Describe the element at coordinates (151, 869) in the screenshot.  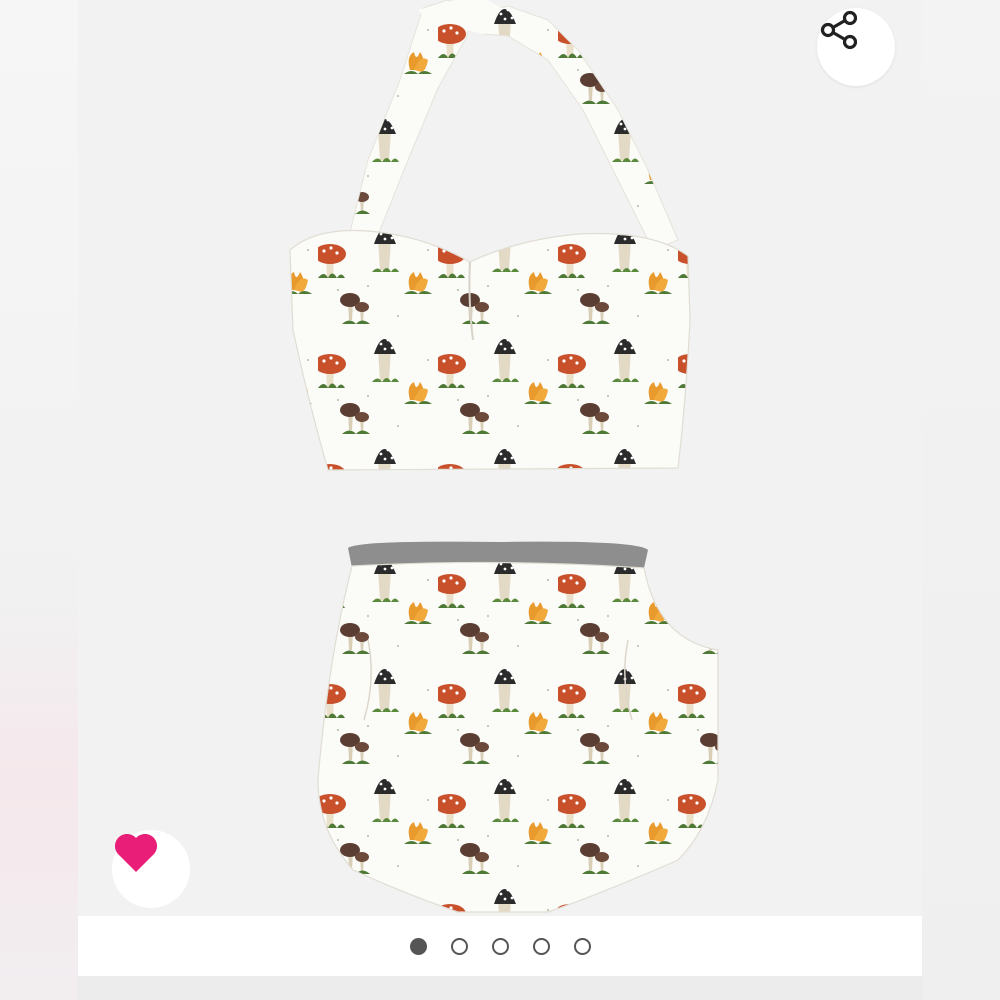
I see `like-button` at that location.